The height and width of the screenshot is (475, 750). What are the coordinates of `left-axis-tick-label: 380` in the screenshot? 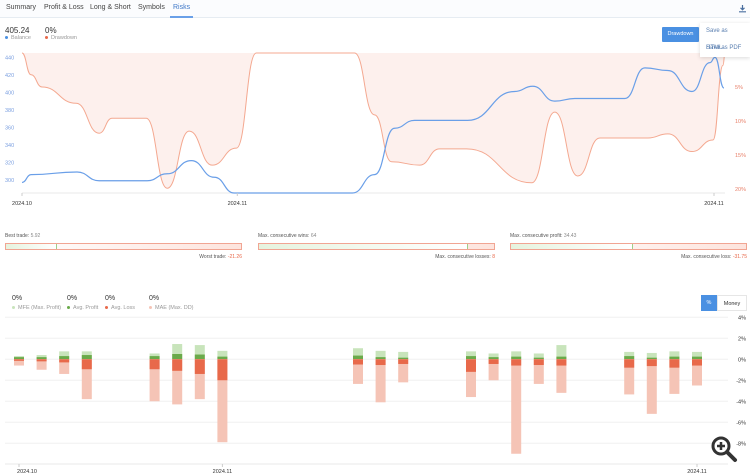 It's located at (9, 111).